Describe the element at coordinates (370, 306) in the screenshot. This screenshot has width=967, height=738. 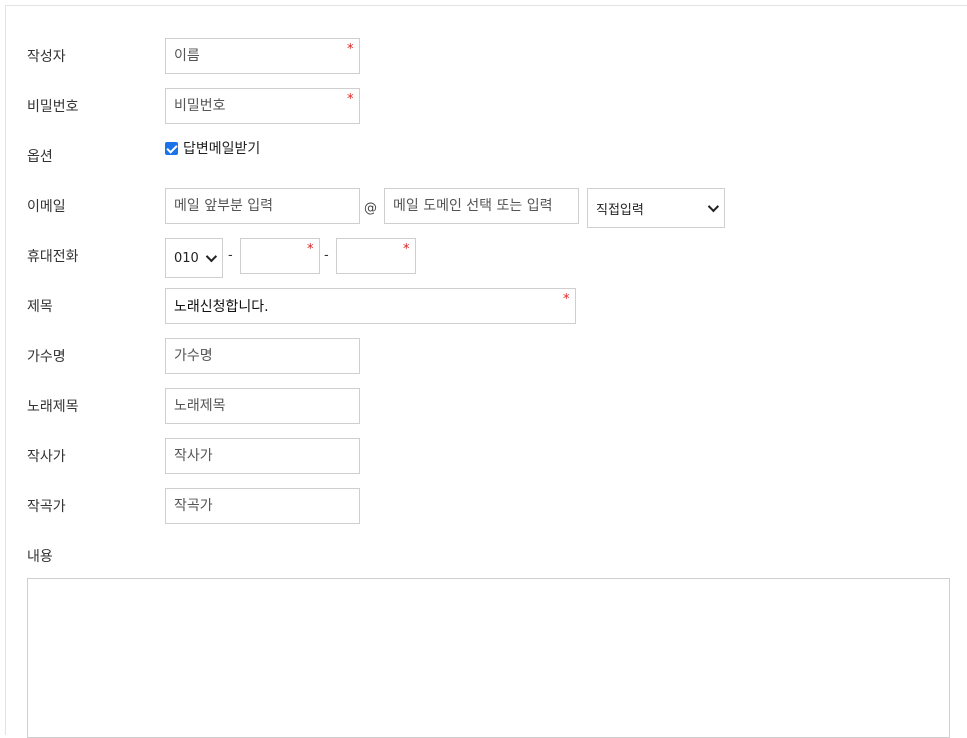
I see `subject-input` at that location.